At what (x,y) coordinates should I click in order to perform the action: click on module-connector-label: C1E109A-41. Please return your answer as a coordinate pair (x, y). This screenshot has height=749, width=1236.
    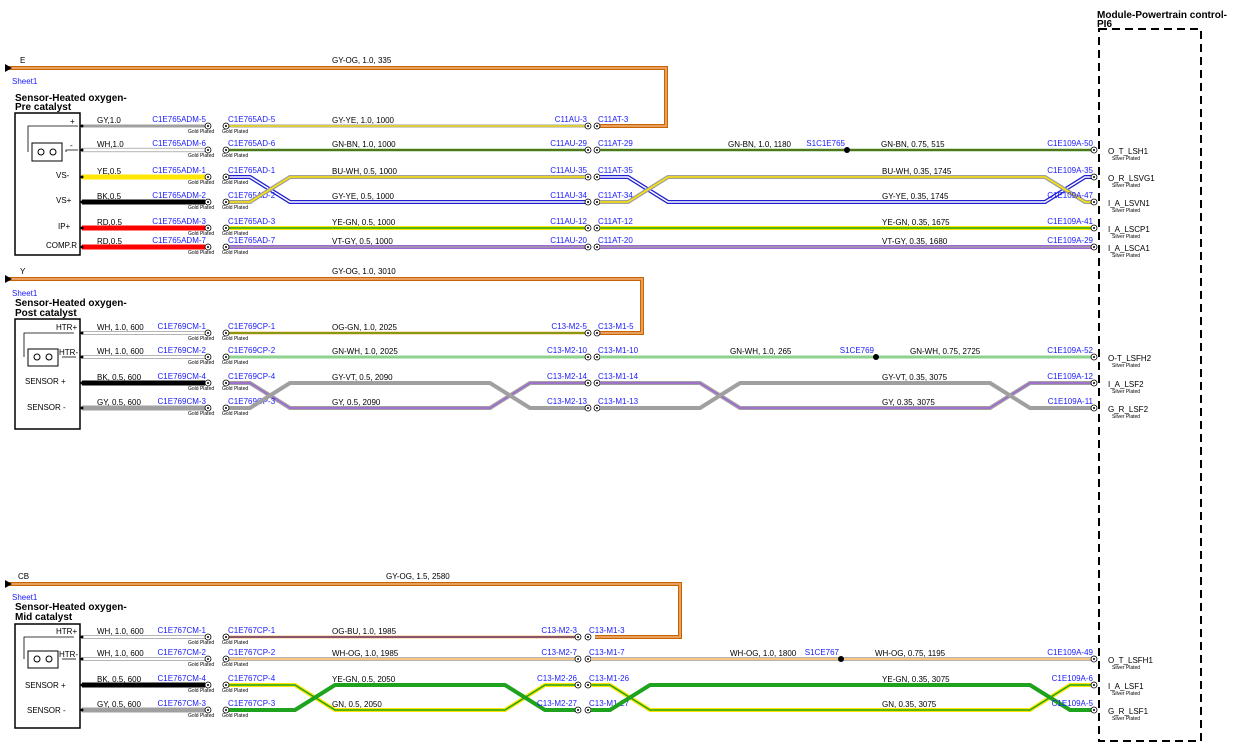
    Looking at the image, I should click on (1070, 221).